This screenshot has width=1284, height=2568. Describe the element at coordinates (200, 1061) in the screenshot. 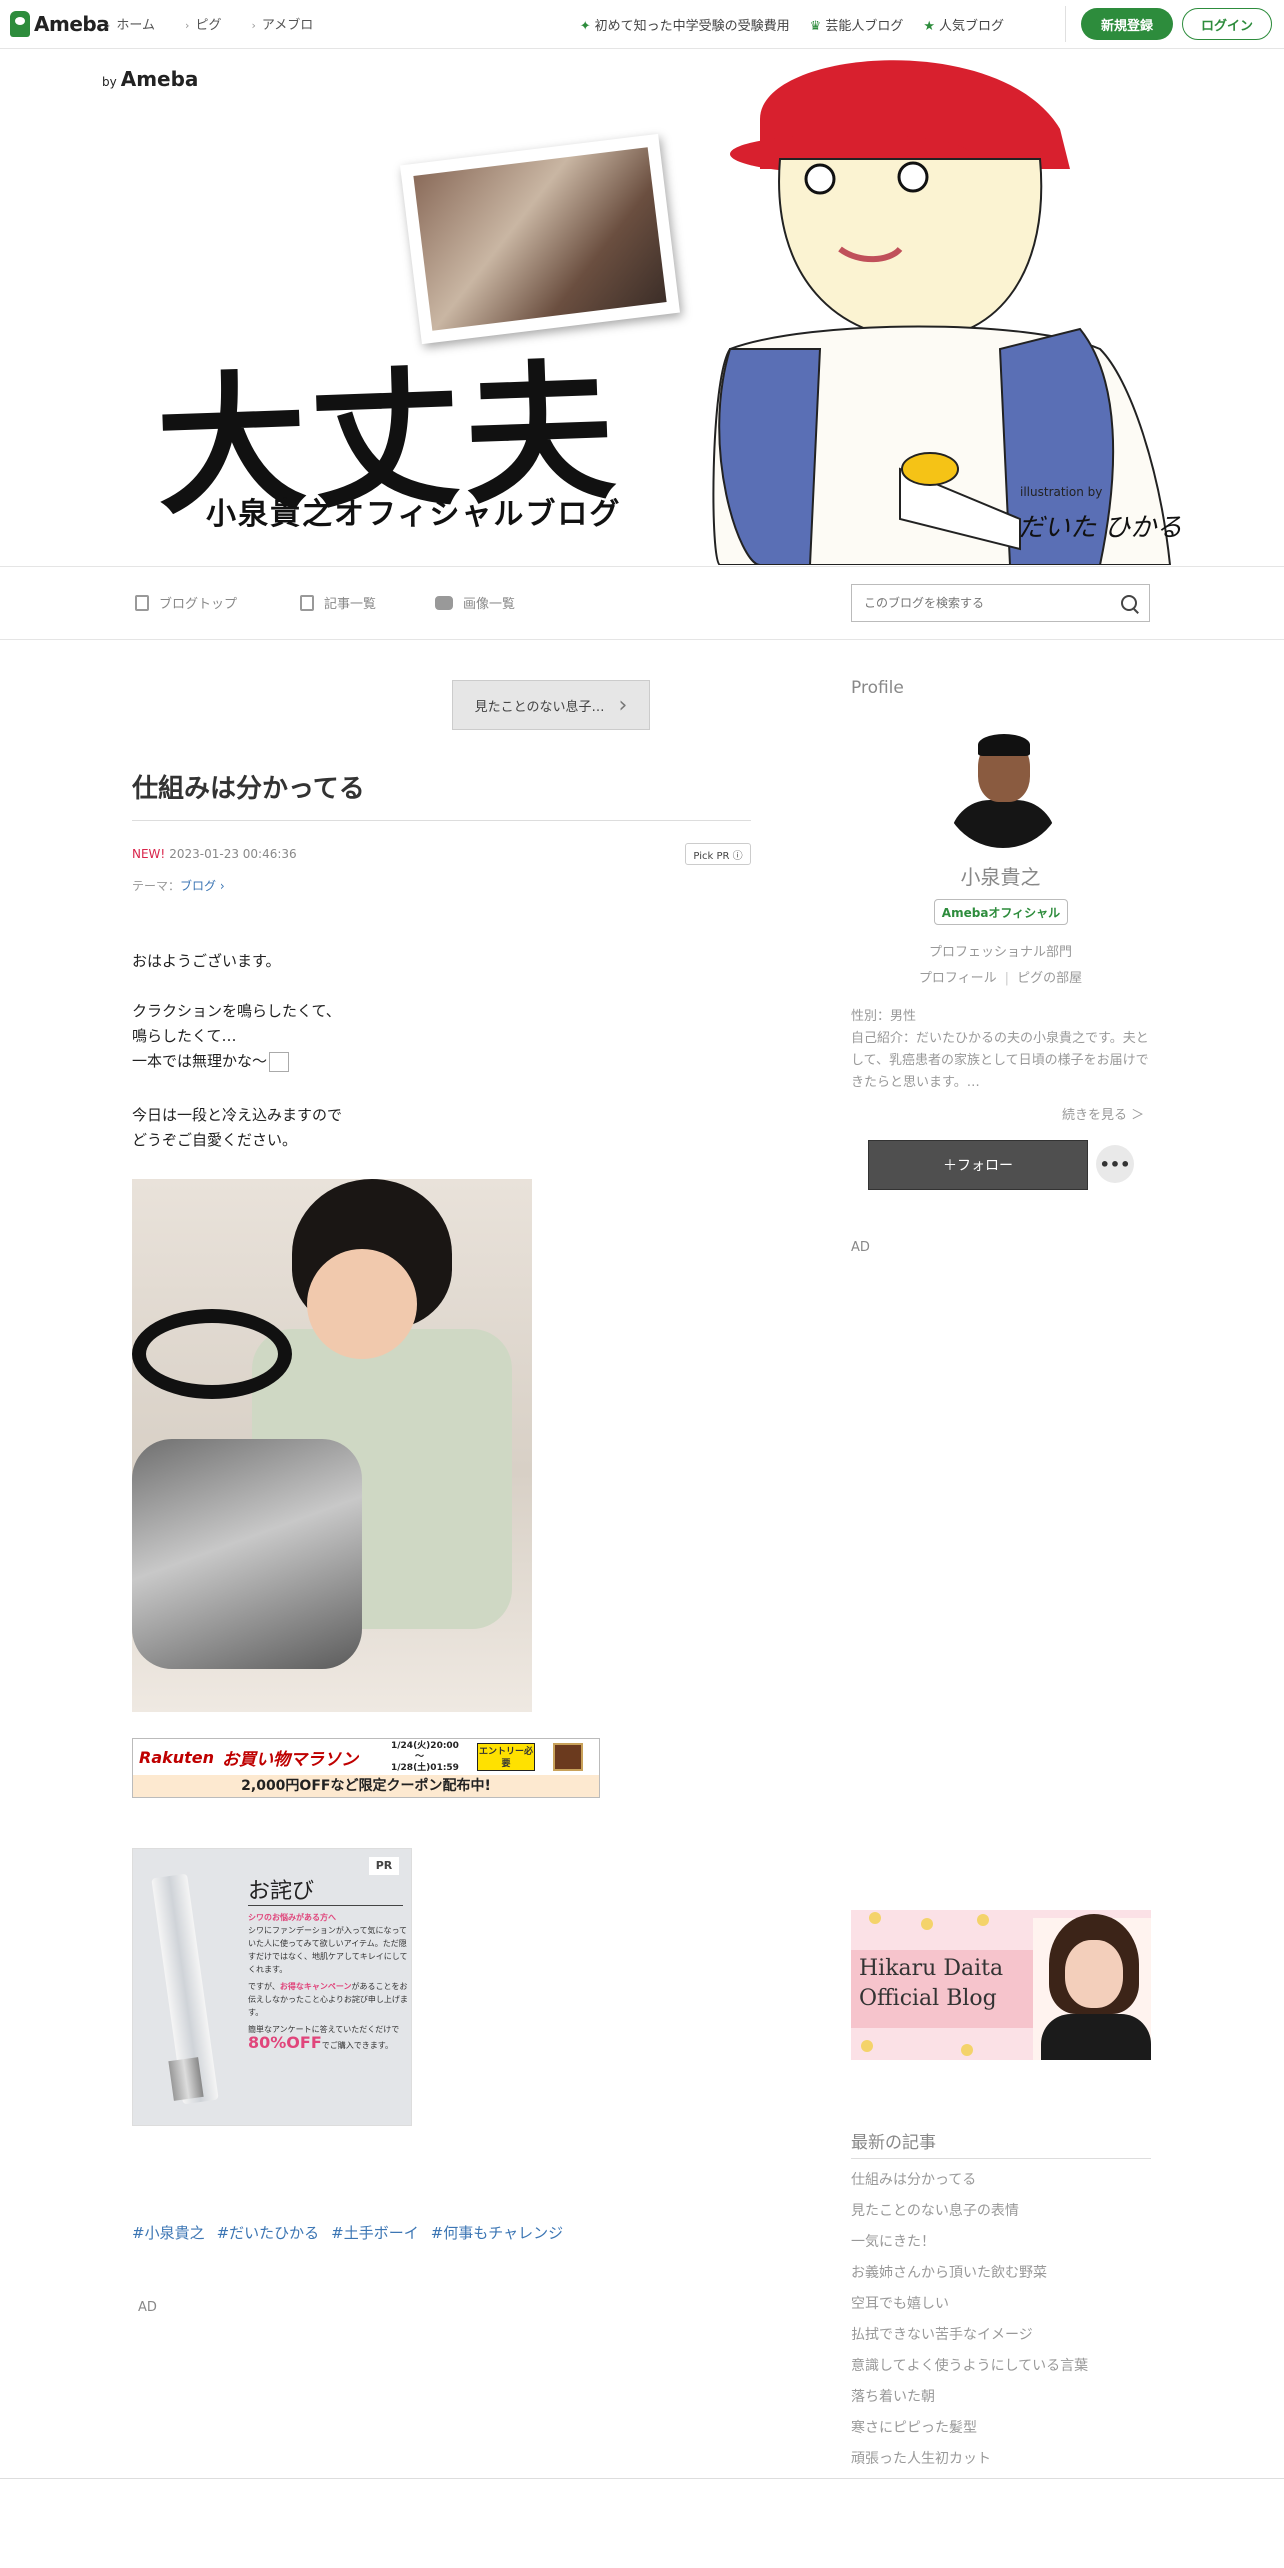

I see `article-line-text: 一本では無理かな〜` at that location.